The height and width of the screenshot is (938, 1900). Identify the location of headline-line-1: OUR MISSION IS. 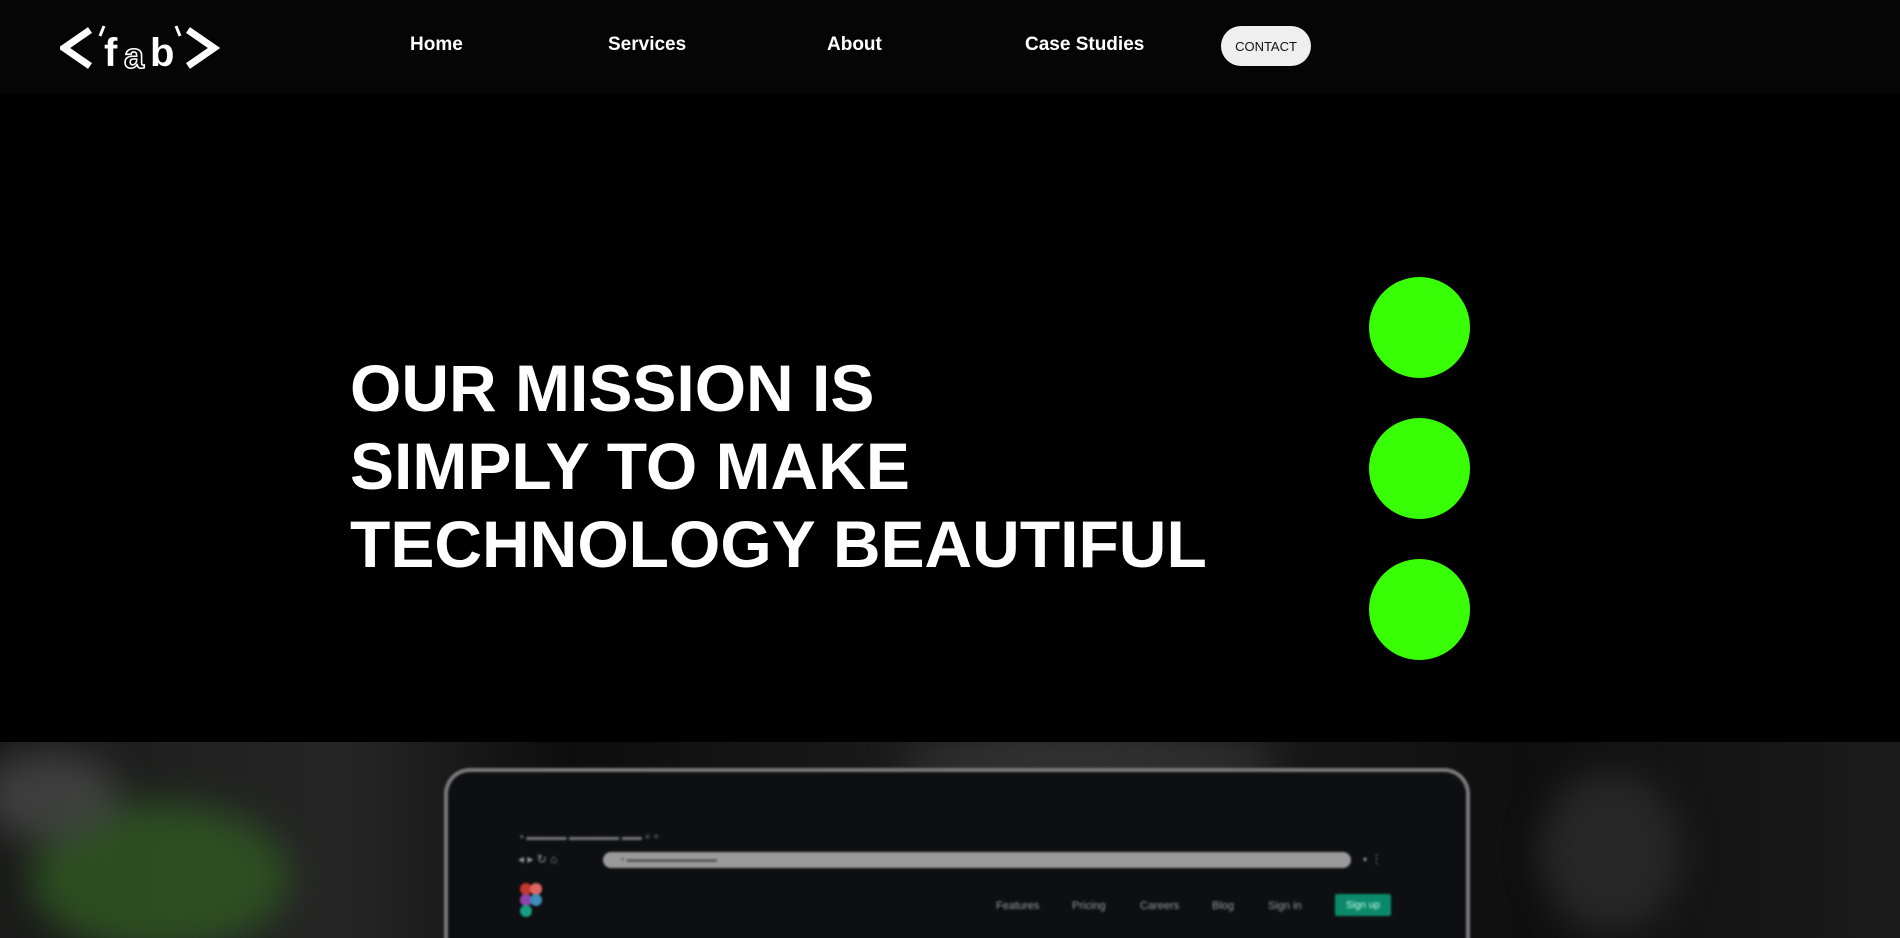
(612, 388).